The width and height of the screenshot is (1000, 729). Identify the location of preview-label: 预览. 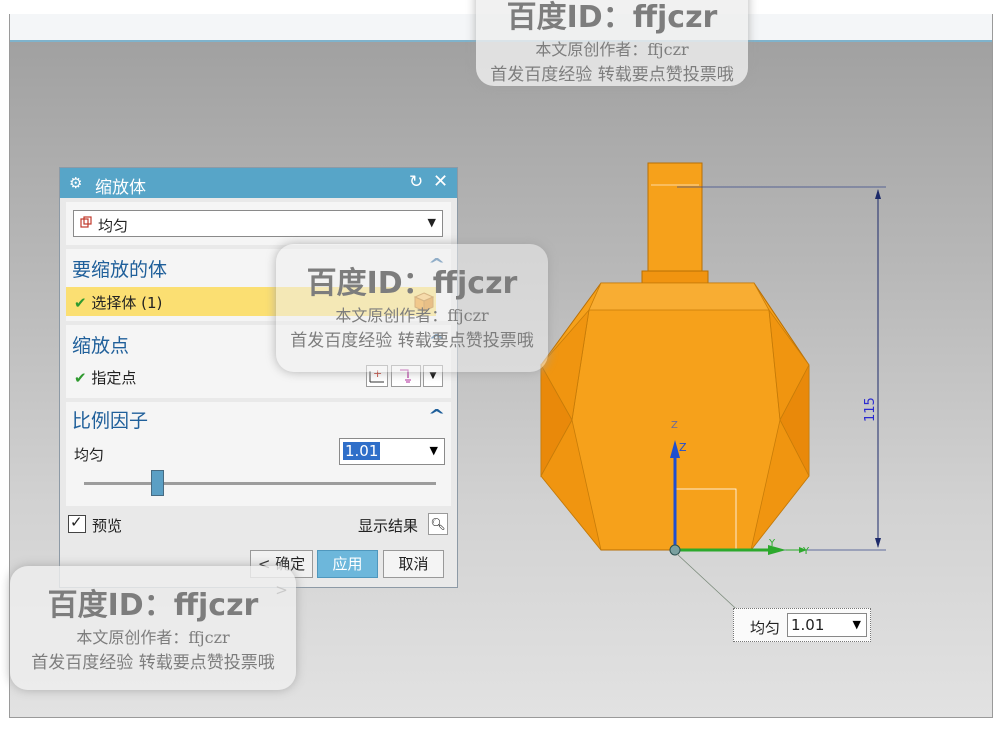
(107, 526).